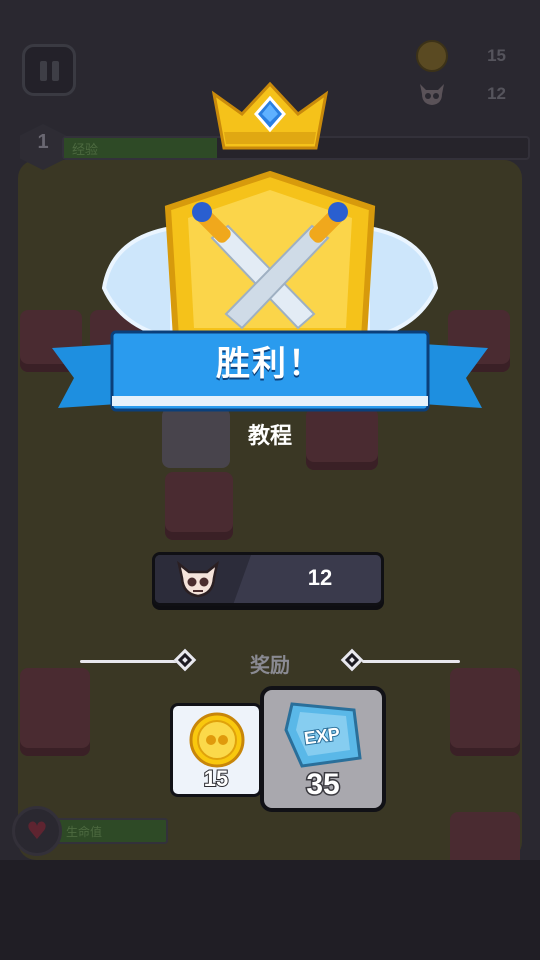 The width and height of the screenshot is (540, 960). Describe the element at coordinates (43, 142) in the screenshot. I see `level-number: 1` at that location.